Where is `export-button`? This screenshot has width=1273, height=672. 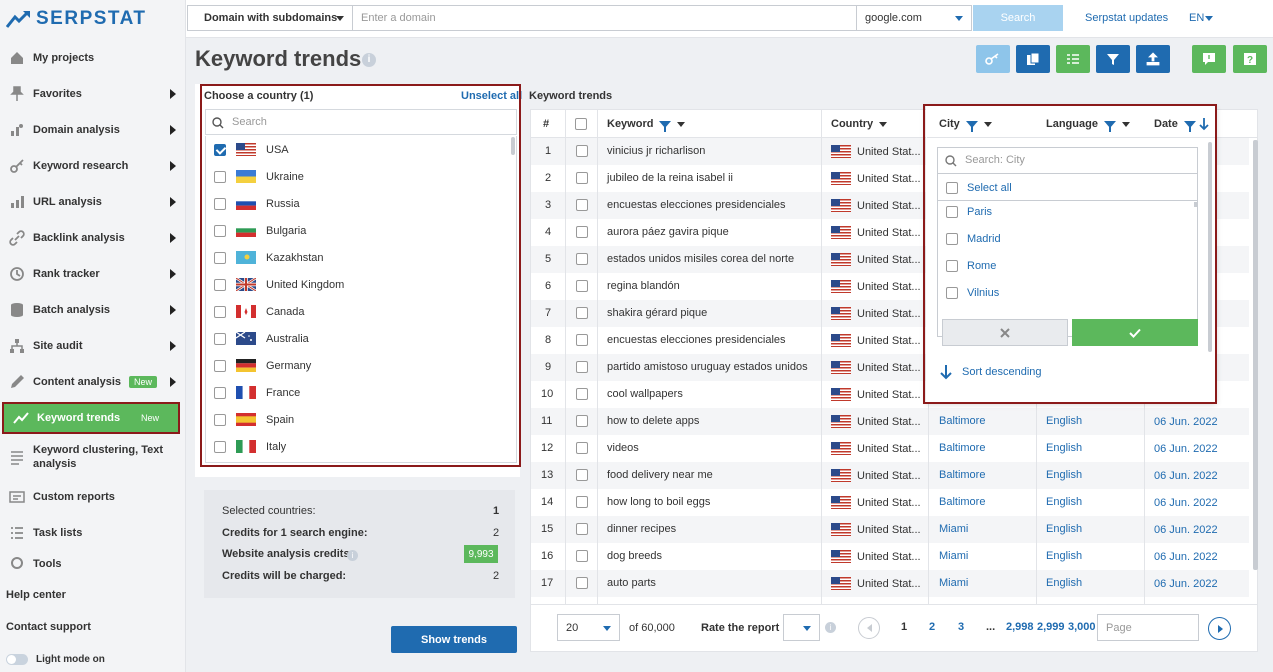 export-button is located at coordinates (1153, 59).